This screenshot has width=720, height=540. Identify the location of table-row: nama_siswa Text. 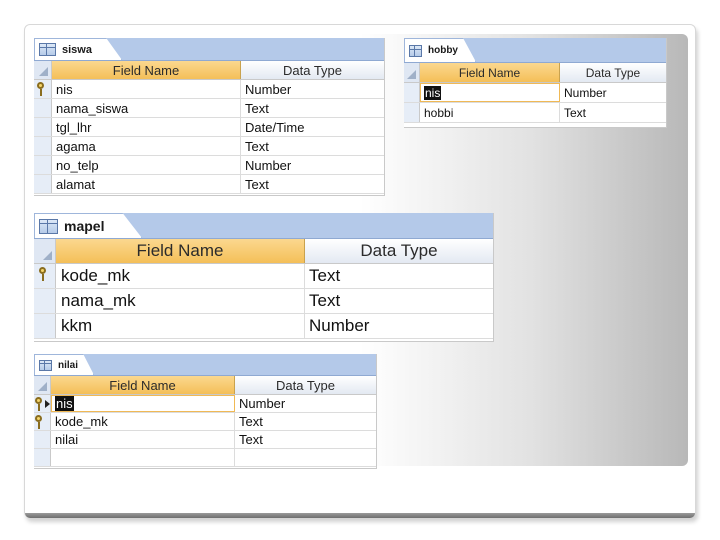
(209, 108).